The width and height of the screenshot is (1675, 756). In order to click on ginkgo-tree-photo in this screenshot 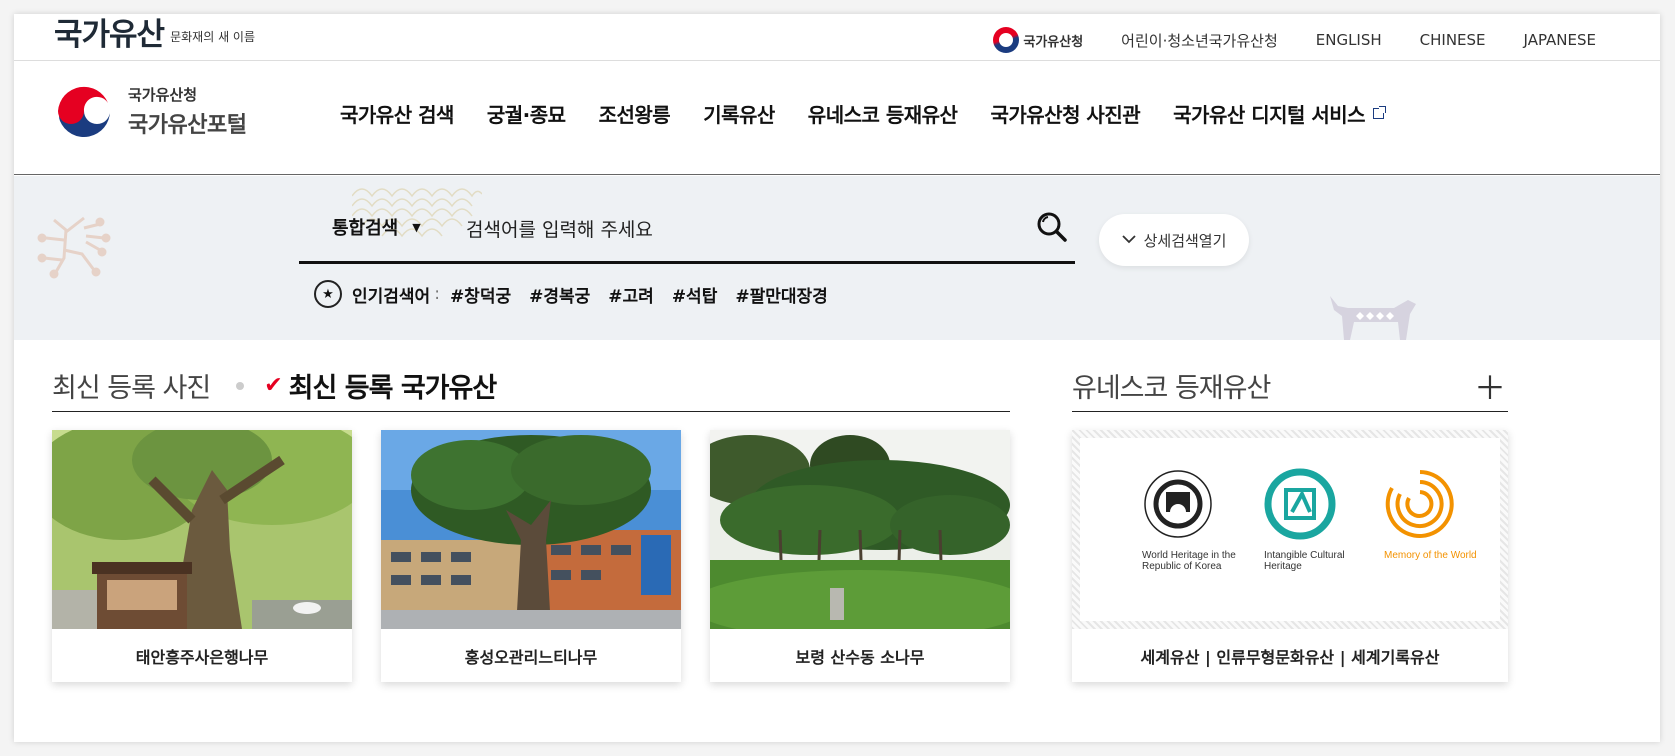, I will do `click(202, 529)`.